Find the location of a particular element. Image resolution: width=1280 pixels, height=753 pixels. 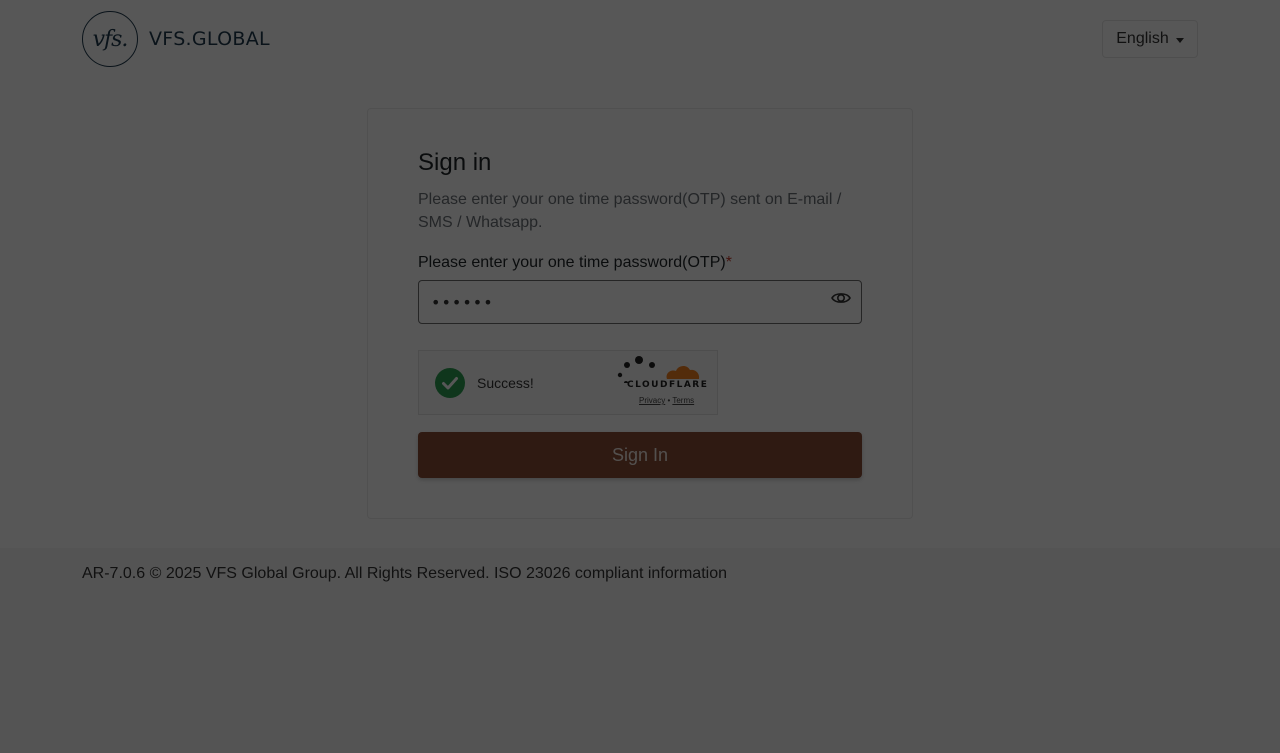

chevron-down-icon is located at coordinates (1179, 40).